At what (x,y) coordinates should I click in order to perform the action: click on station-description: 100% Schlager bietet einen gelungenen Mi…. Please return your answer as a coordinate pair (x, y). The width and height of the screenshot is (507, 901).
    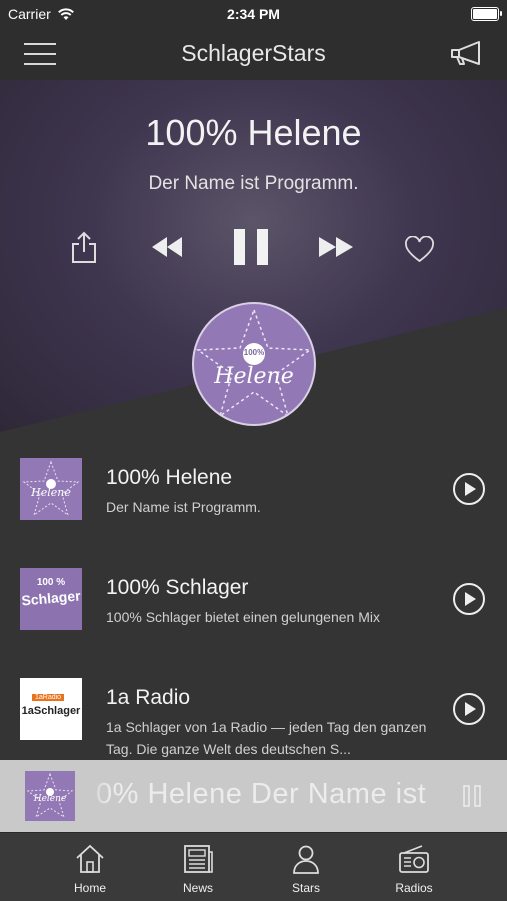
    Looking at the image, I should click on (243, 617).